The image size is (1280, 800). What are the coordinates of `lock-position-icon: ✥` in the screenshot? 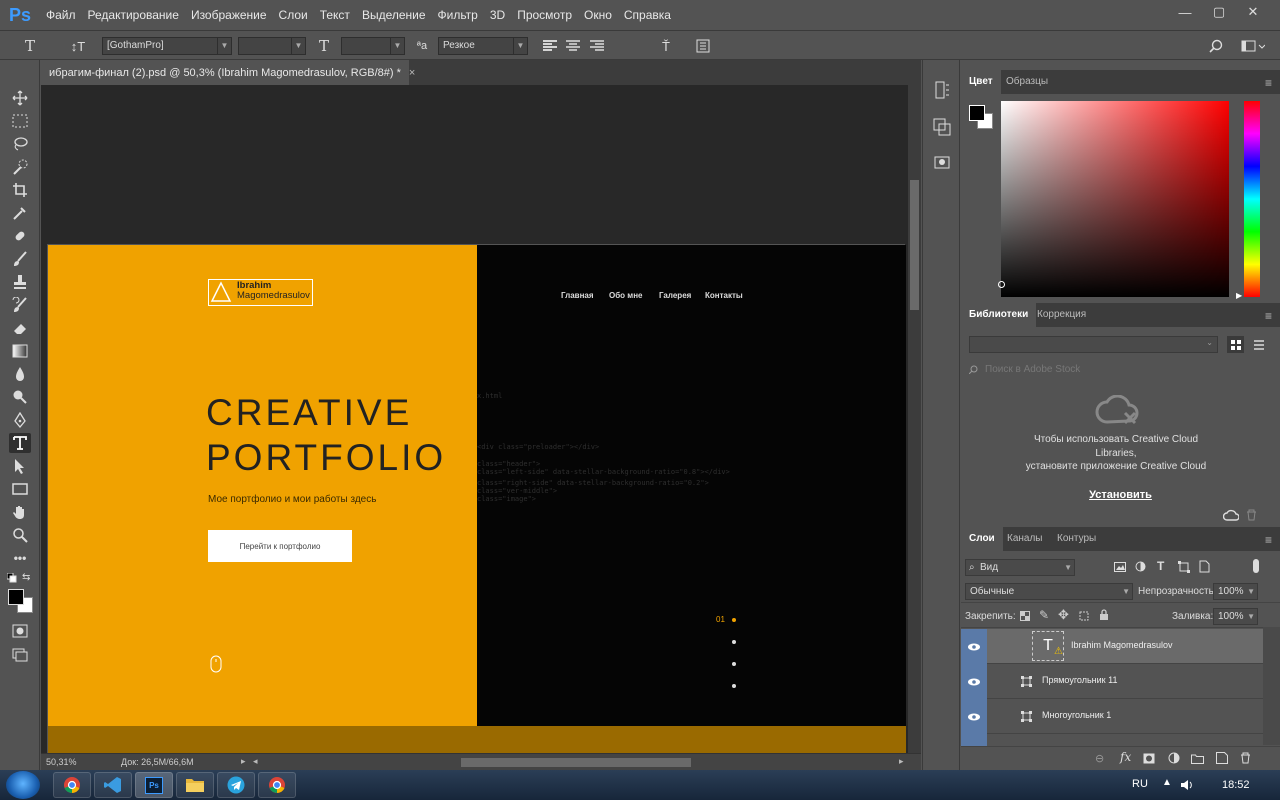 It's located at (1063, 615).